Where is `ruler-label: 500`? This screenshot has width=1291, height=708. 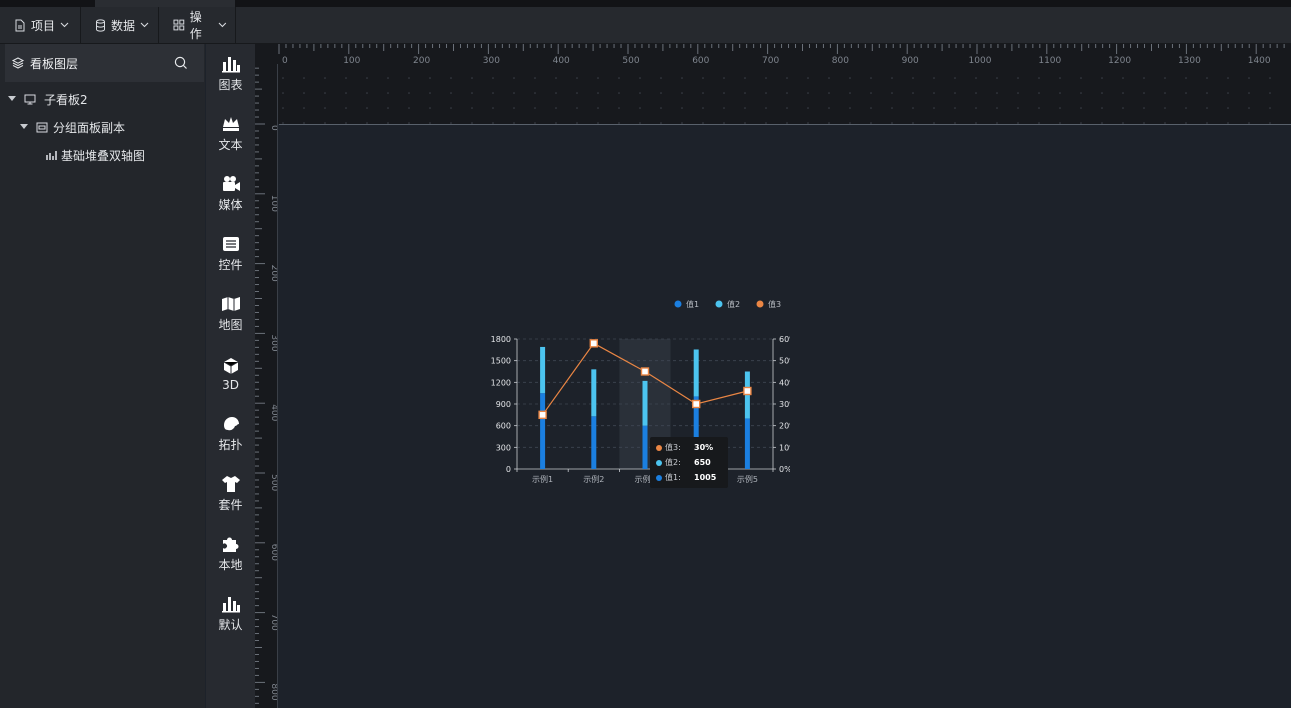
ruler-label: 500 is located at coordinates (630, 61).